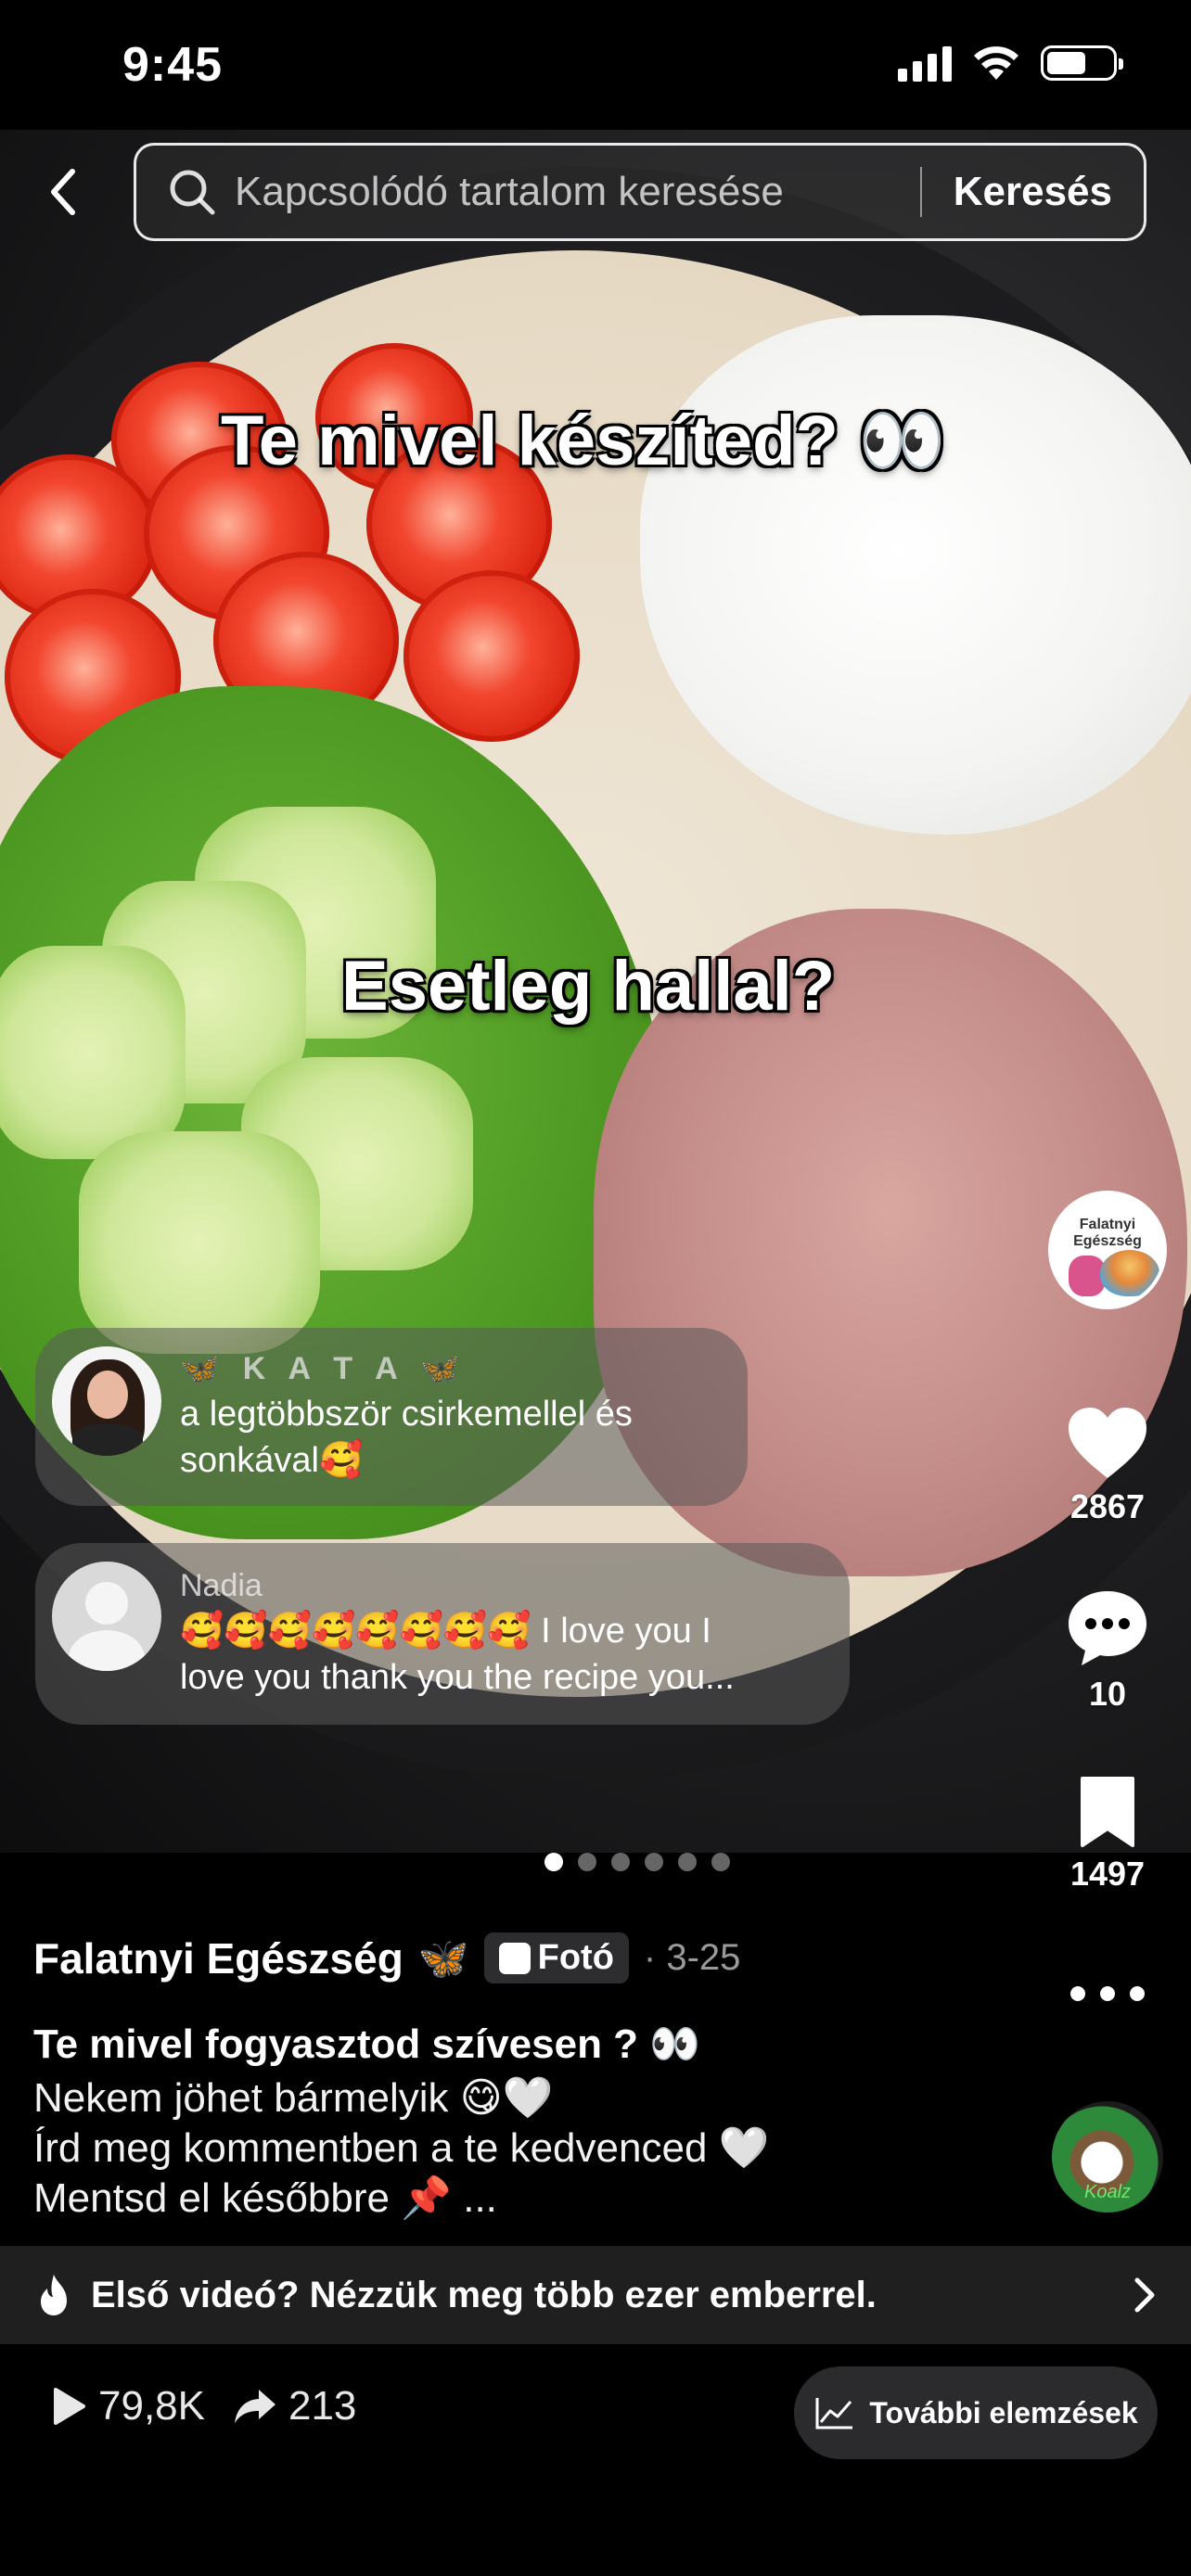 The height and width of the screenshot is (2576, 1191). Describe the element at coordinates (584, 441) in the screenshot. I see `photo-caption-top: Te mivel készíted? 👀` at that location.